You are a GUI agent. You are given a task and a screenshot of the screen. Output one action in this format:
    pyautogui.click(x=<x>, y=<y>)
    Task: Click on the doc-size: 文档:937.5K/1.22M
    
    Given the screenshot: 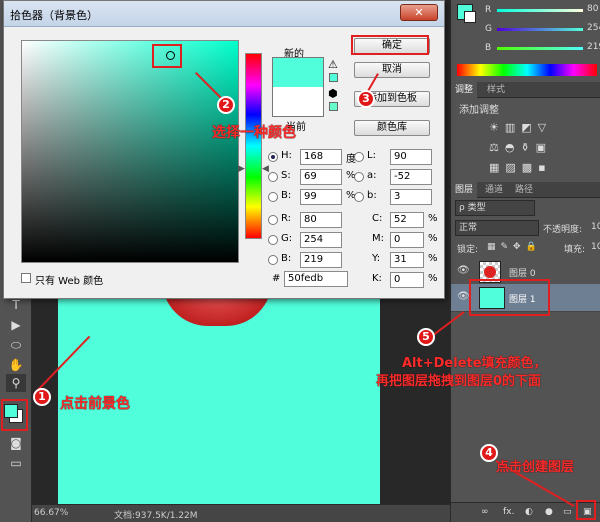 What is the action you would take?
    pyautogui.click(x=156, y=516)
    